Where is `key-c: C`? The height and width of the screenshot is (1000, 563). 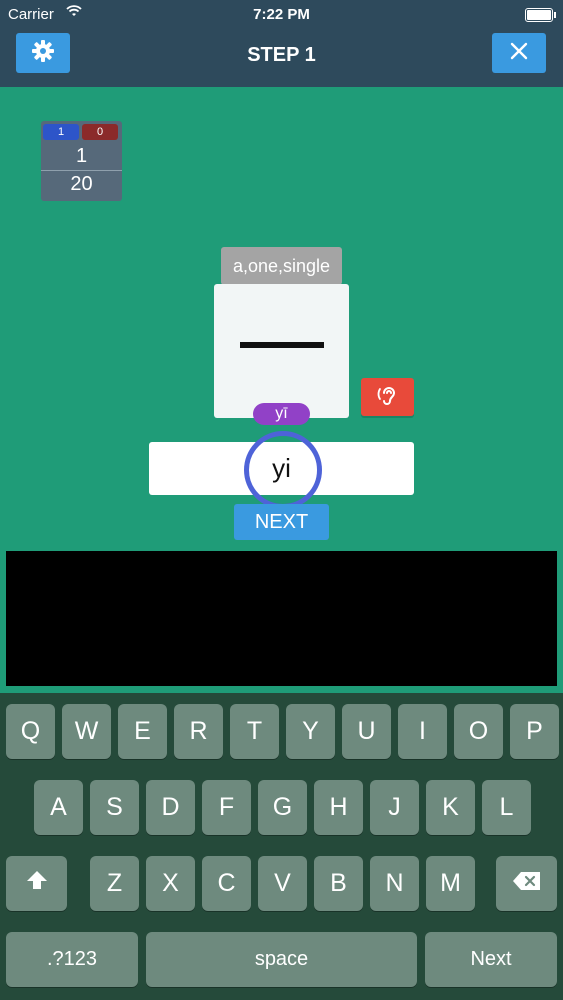
key-c: C is located at coordinates (226, 883).